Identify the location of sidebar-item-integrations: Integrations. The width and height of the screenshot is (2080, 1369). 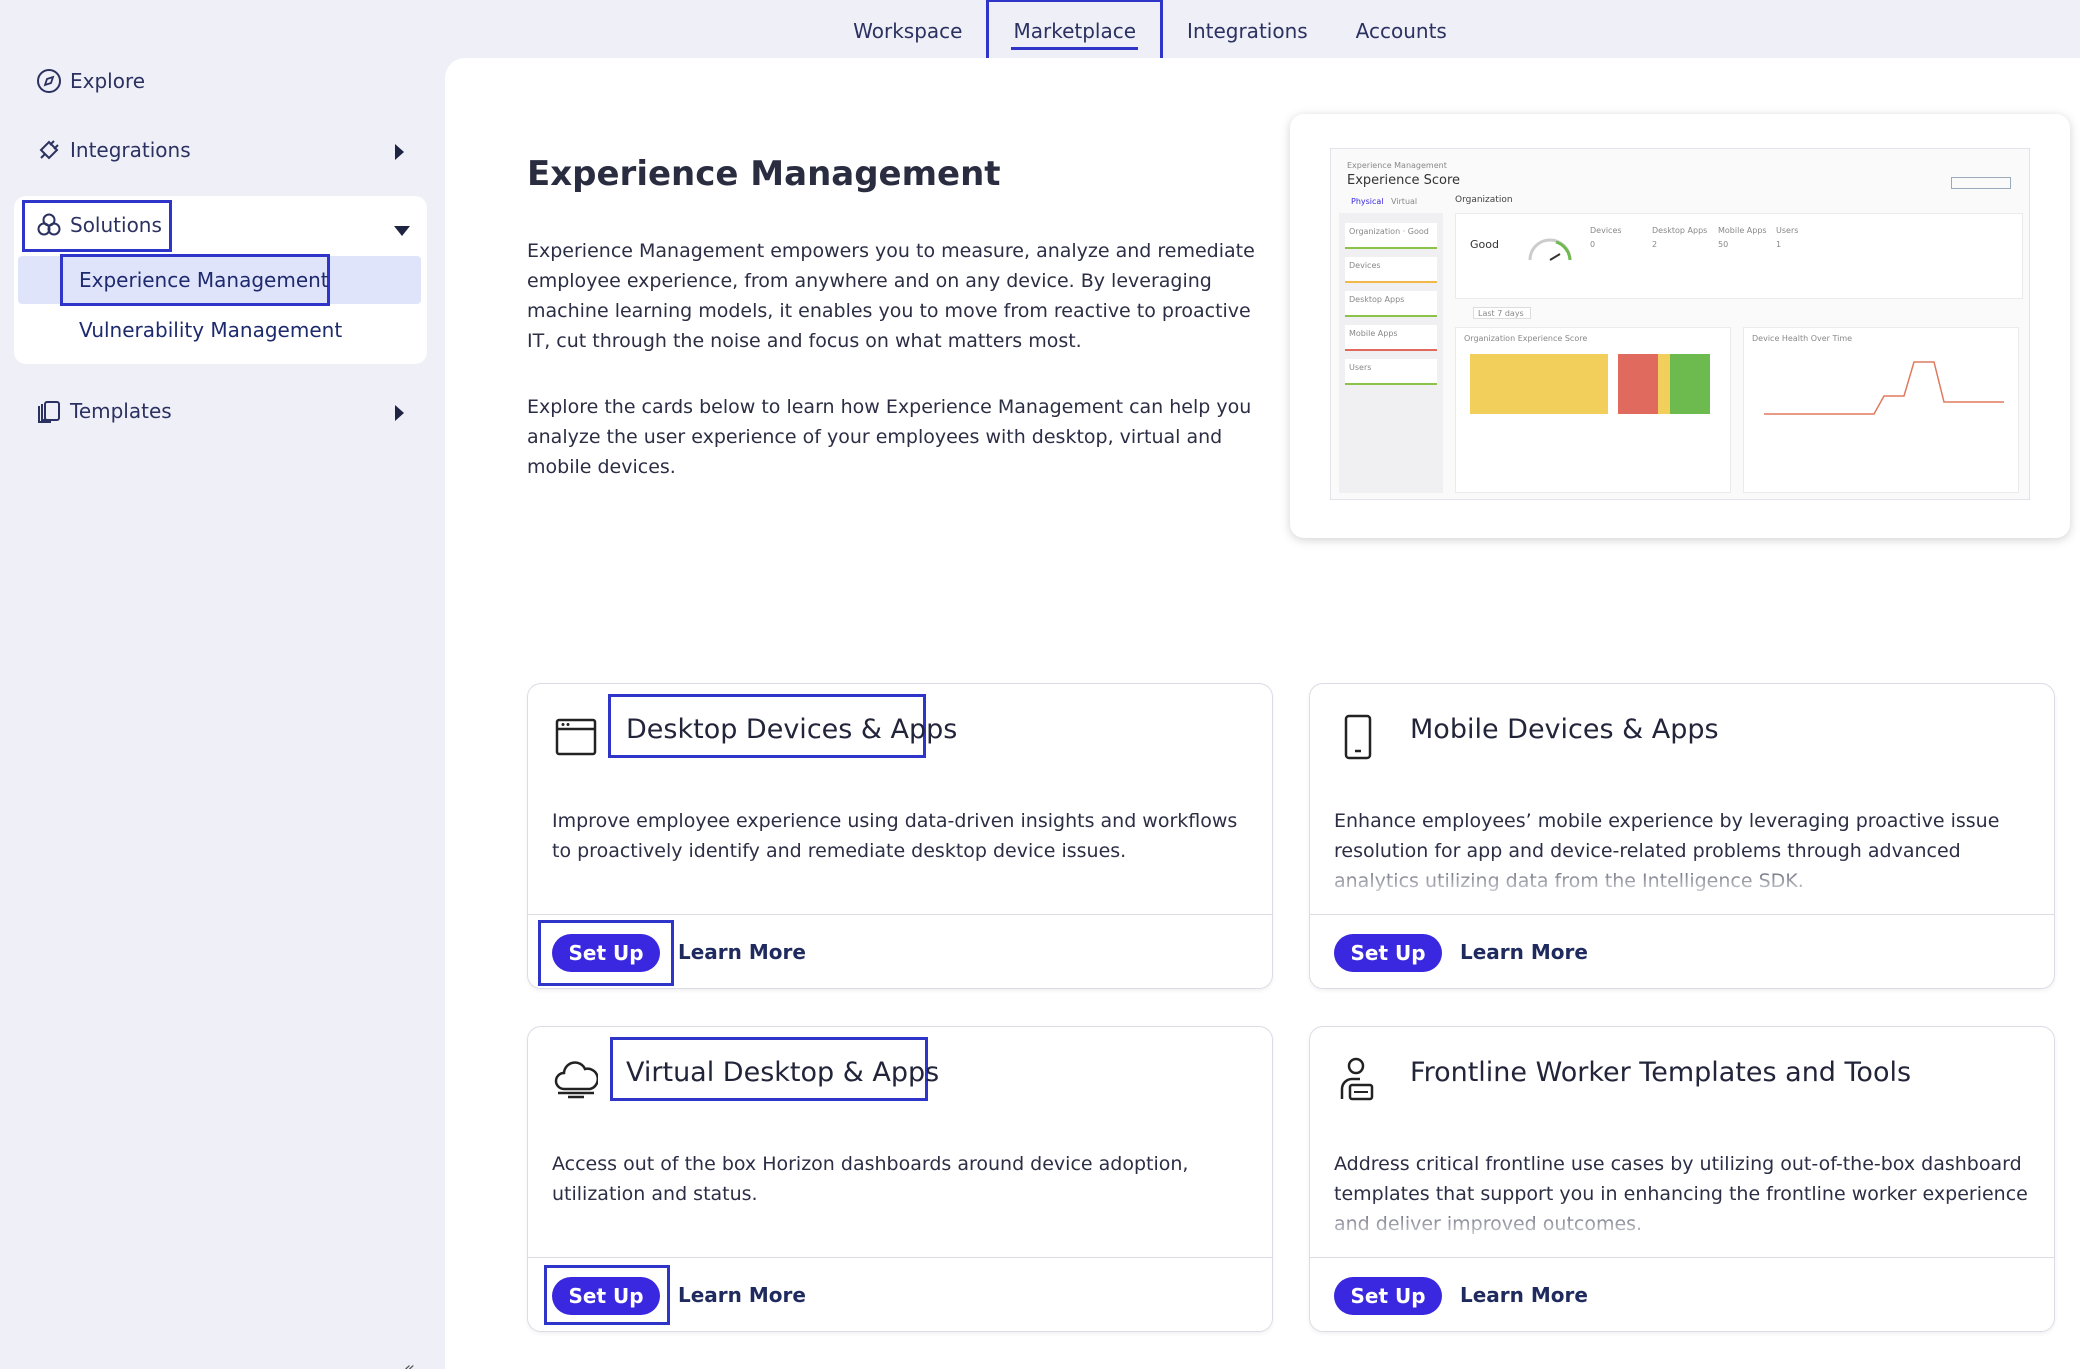
(113, 150).